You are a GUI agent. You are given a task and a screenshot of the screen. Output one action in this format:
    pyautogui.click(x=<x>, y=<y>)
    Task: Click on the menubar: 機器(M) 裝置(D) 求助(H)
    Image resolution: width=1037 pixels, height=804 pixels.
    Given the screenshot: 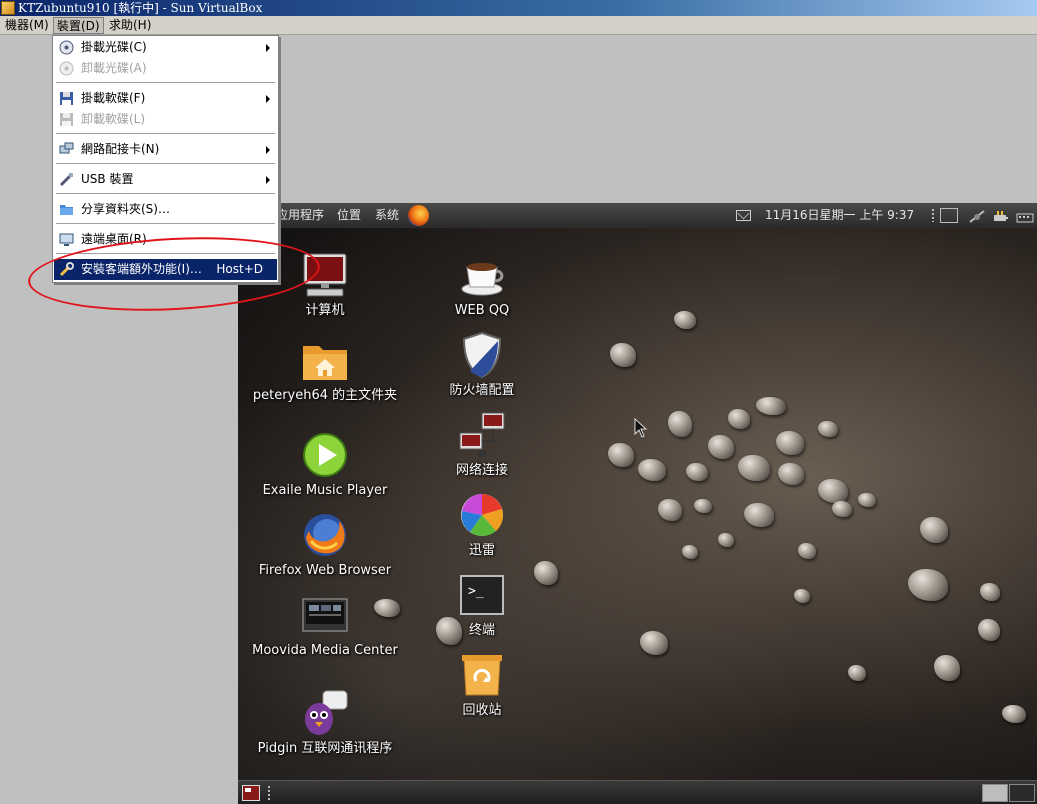 What is the action you would take?
    pyautogui.click(x=518, y=25)
    